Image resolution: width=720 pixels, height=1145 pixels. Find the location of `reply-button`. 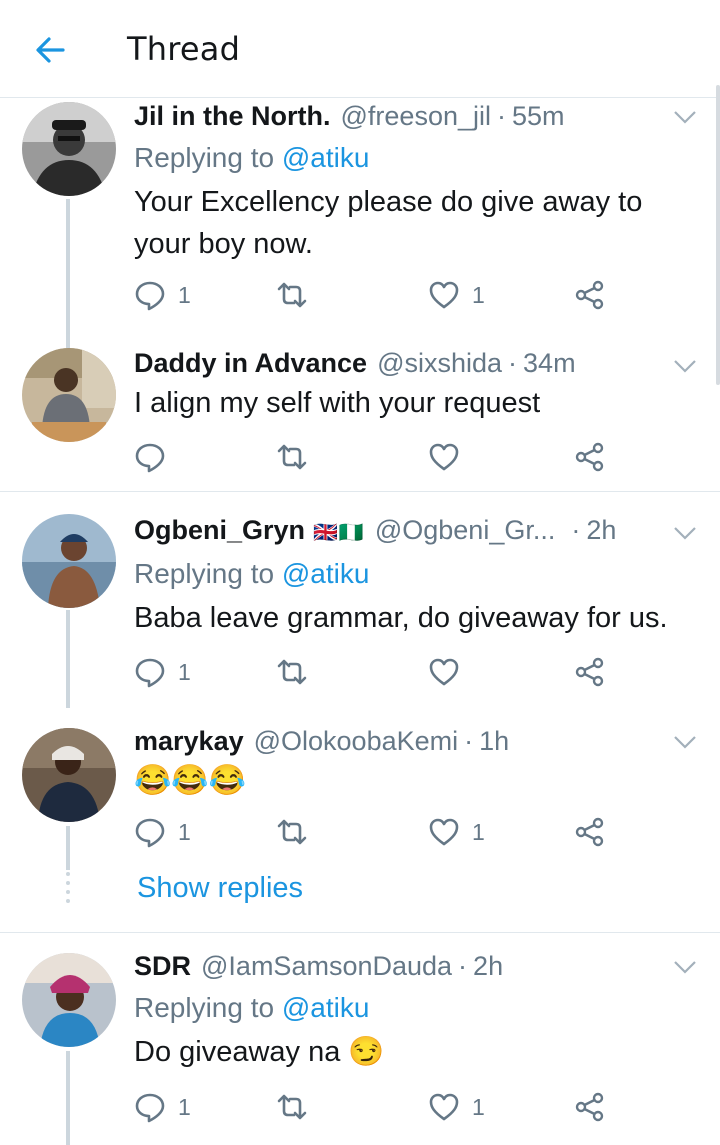

reply-button is located at coordinates (156, 457).